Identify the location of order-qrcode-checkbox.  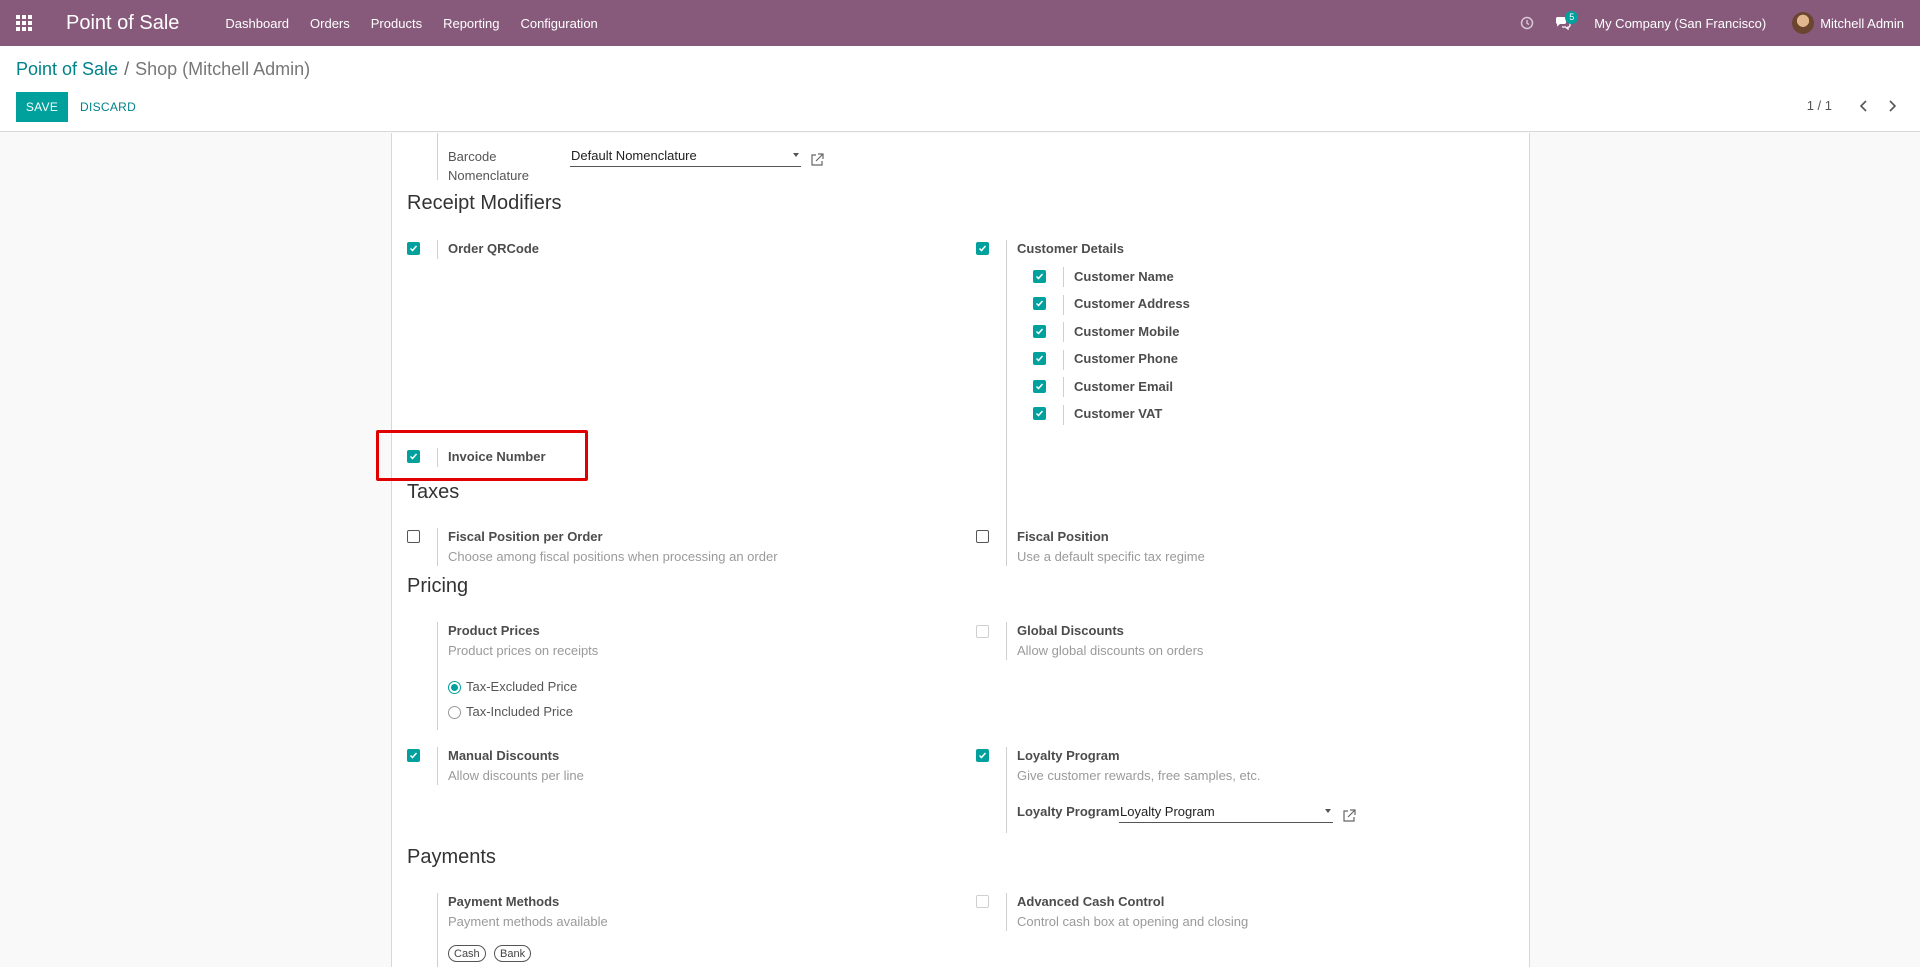
(413, 248).